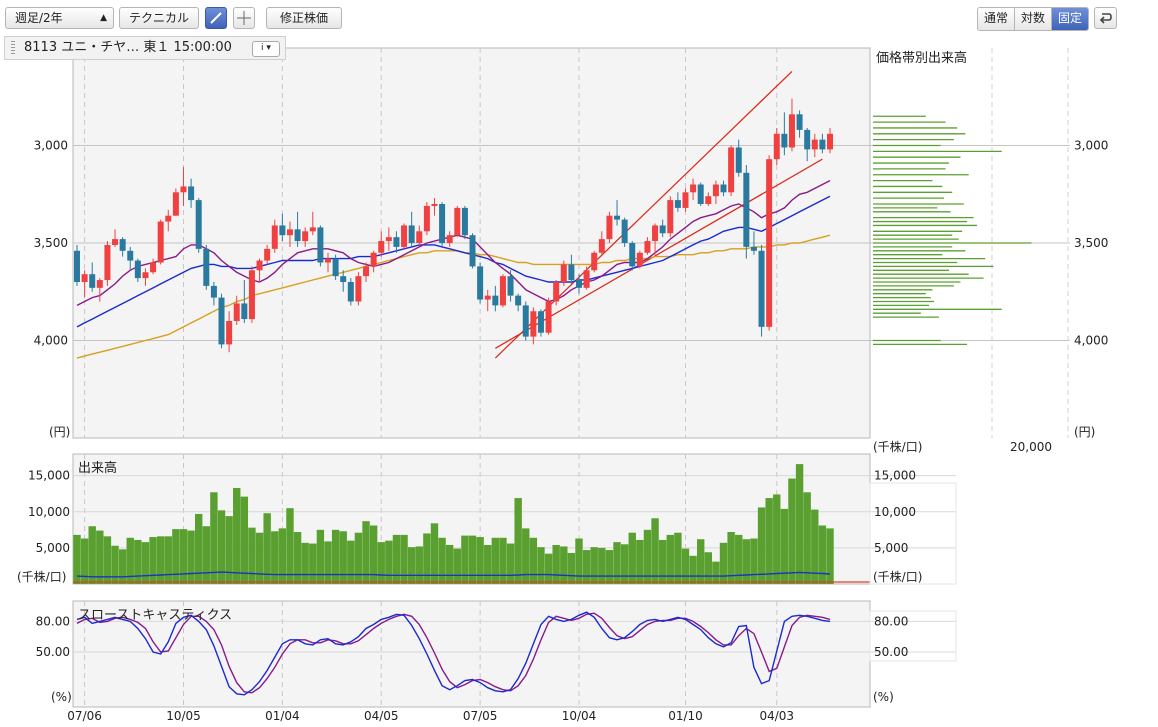  I want to click on volume-side-box, so click(913, 533).